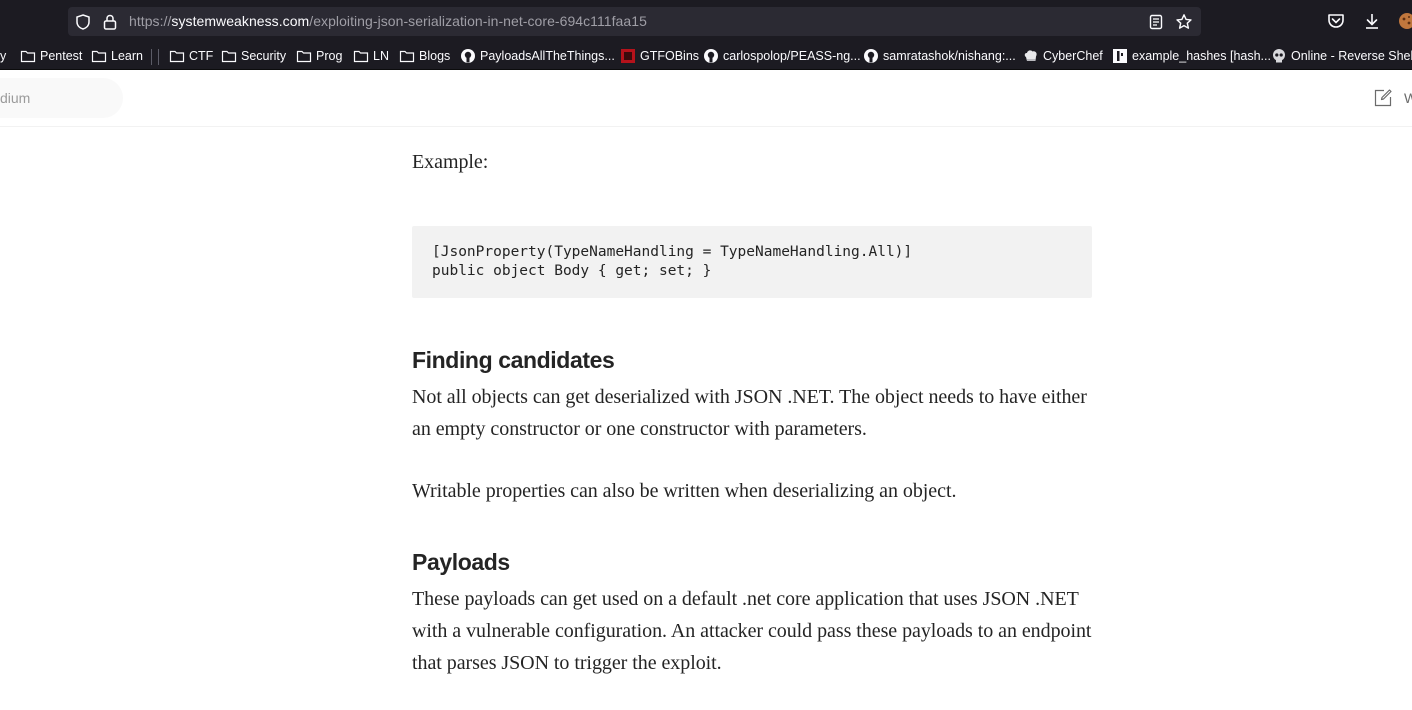  I want to click on downloads-icon, so click(1372, 21).